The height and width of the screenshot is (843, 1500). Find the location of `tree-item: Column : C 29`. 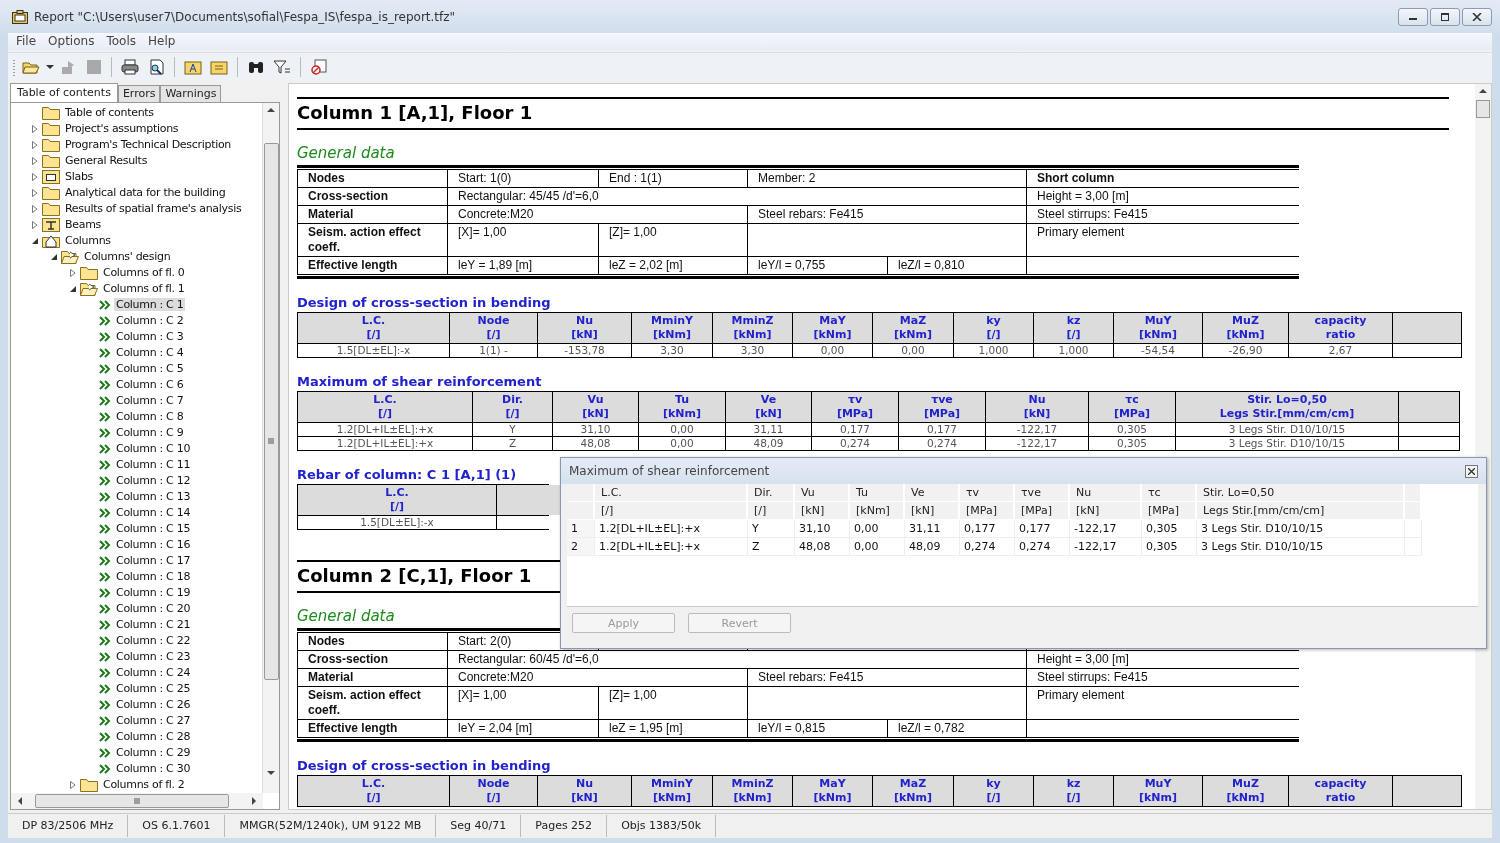

tree-item: Column : C 29 is located at coordinates (153, 753).